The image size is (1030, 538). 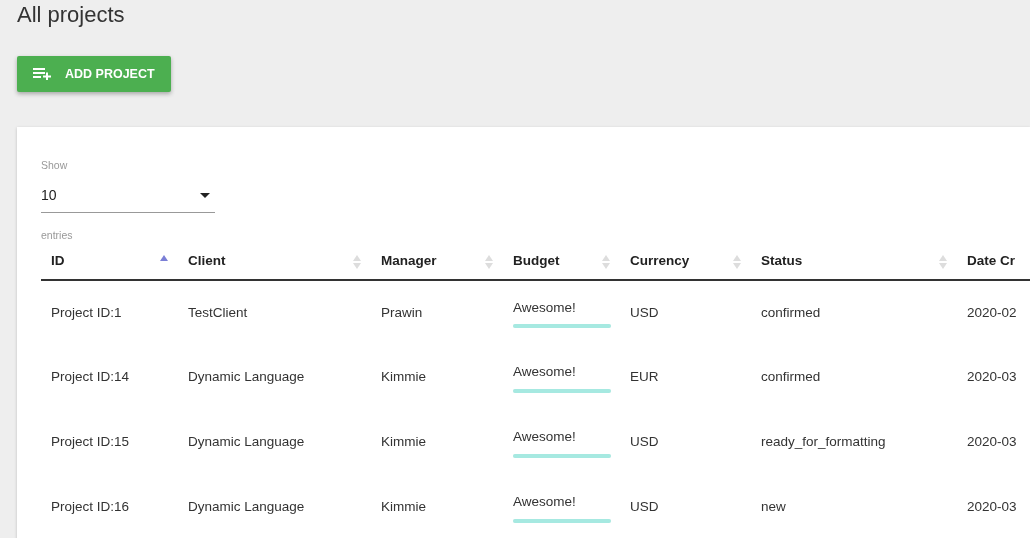 I want to click on table-cell: Project ID:1, so click(x=86, y=312).